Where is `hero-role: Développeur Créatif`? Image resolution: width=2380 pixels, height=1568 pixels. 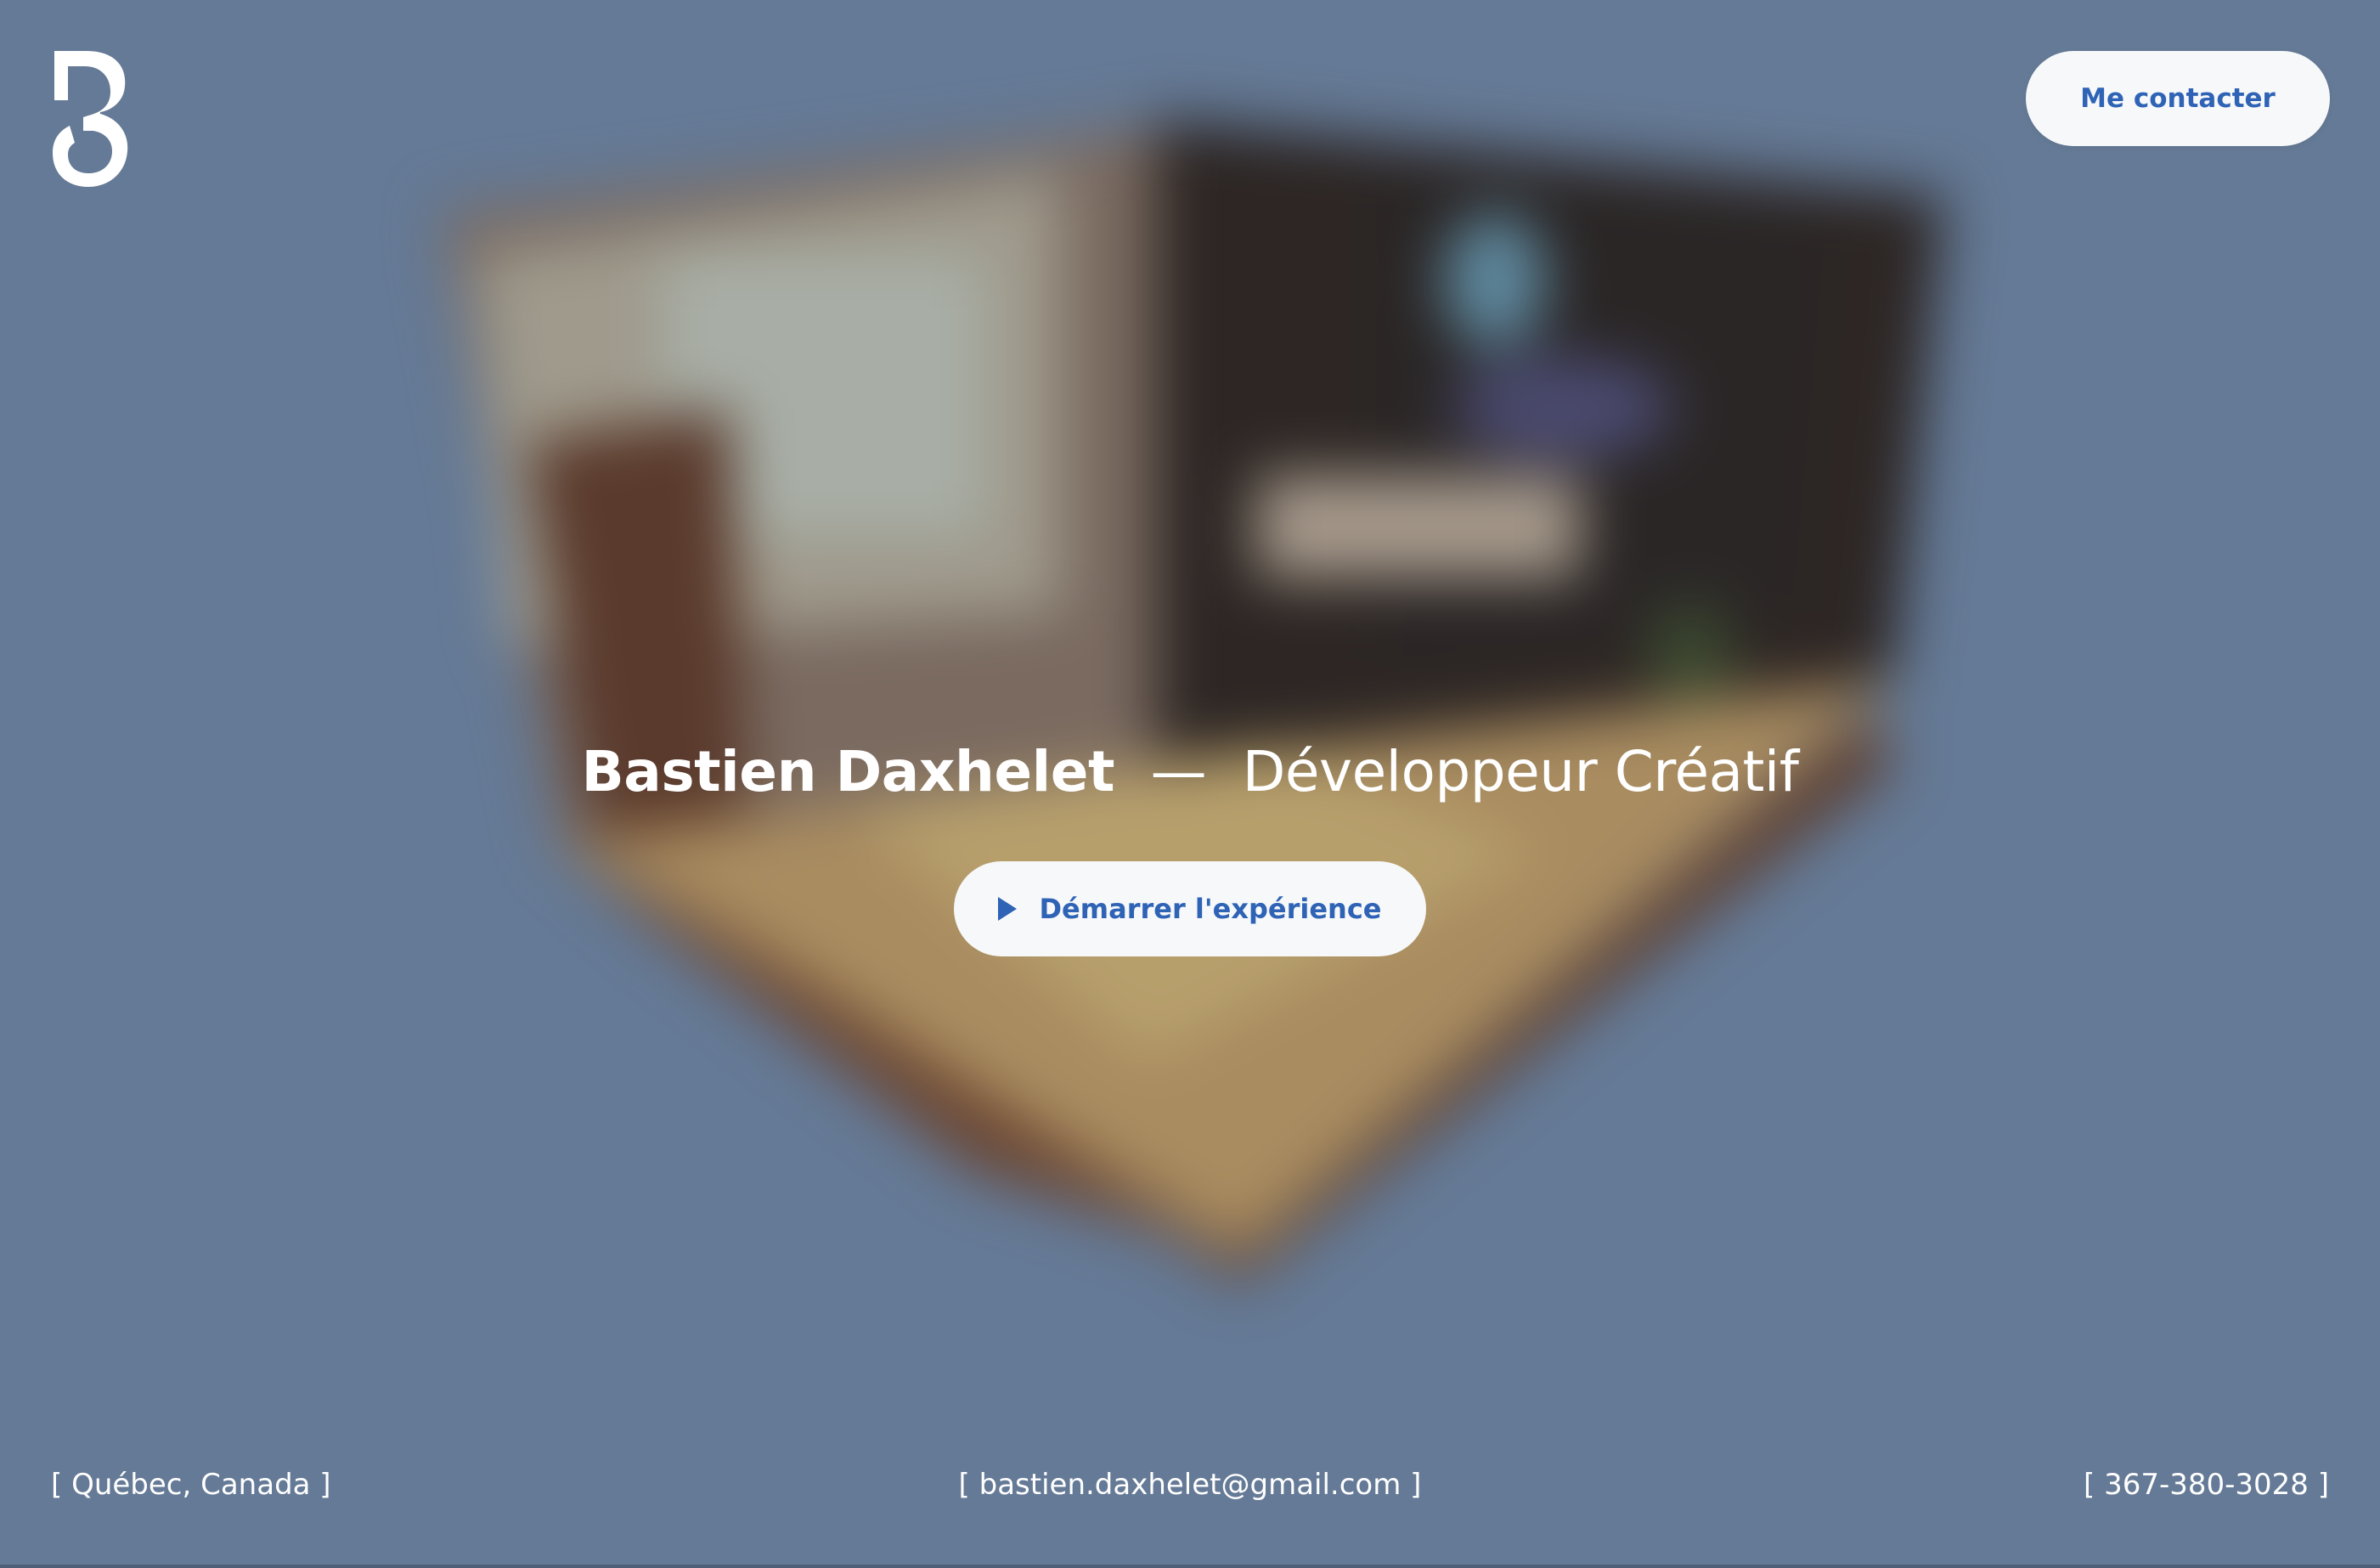
hero-role: Développeur Créatif is located at coordinates (1521, 771).